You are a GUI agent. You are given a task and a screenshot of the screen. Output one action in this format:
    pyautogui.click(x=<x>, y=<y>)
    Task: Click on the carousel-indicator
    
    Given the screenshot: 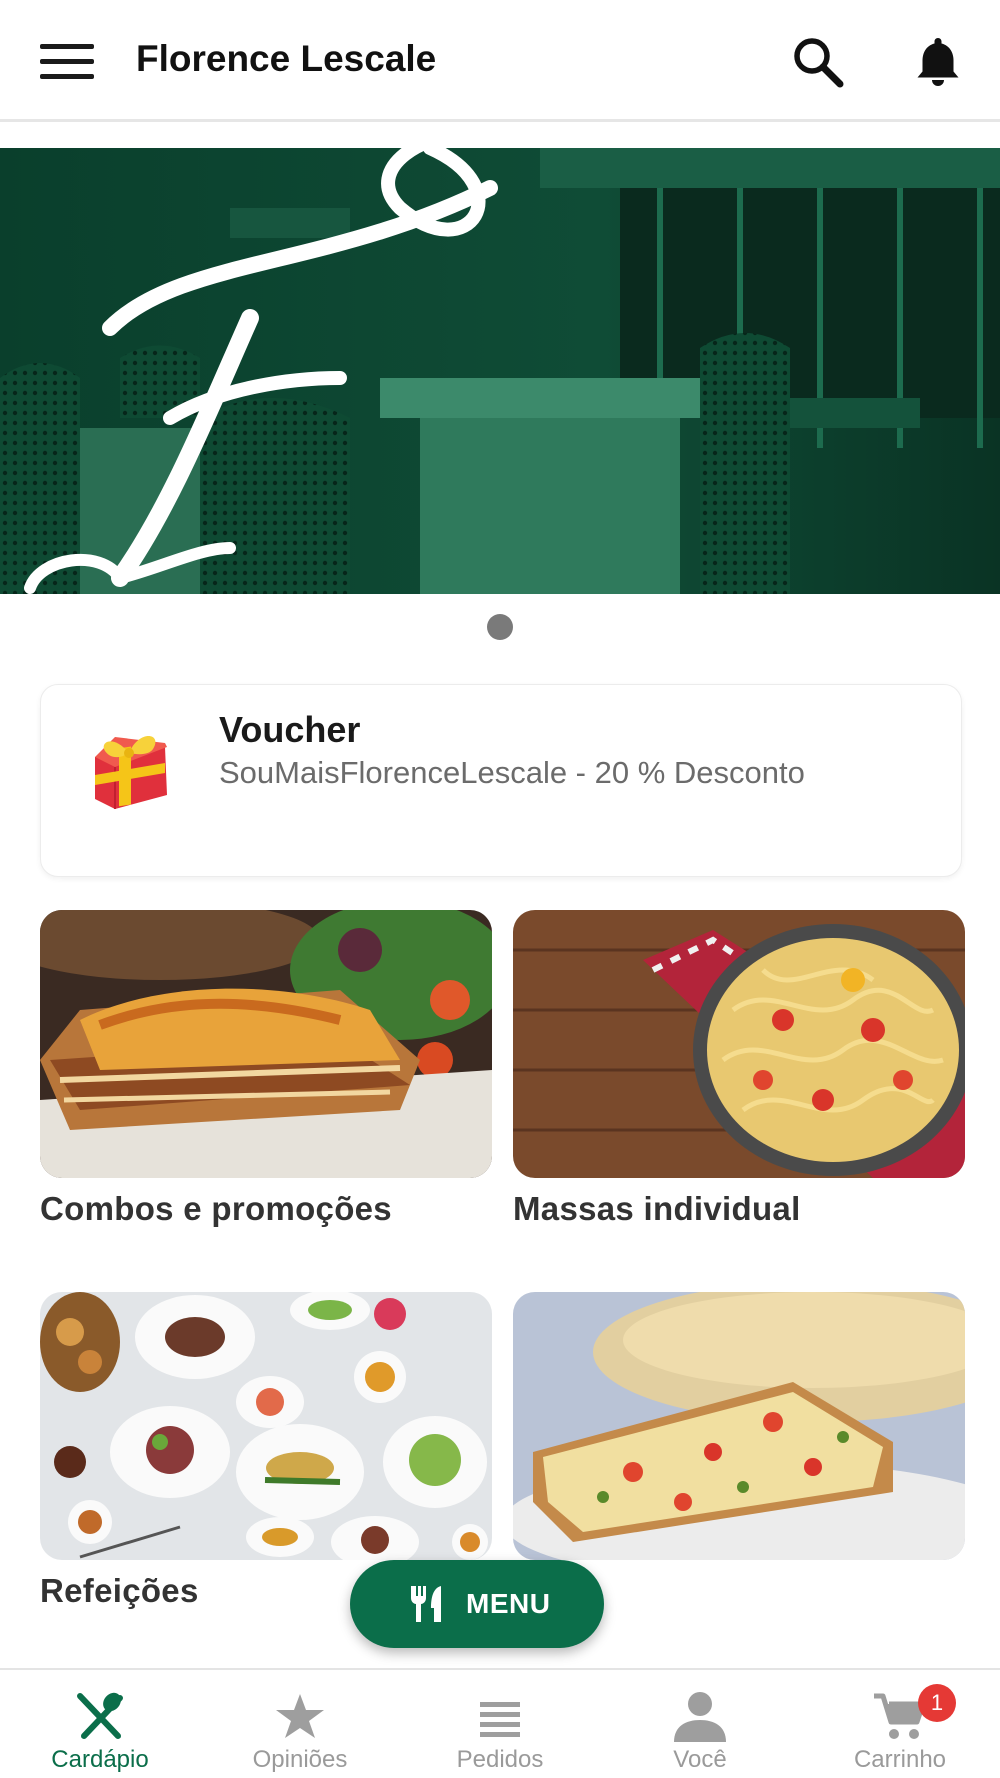 What is the action you would take?
    pyautogui.click(x=500, y=627)
    